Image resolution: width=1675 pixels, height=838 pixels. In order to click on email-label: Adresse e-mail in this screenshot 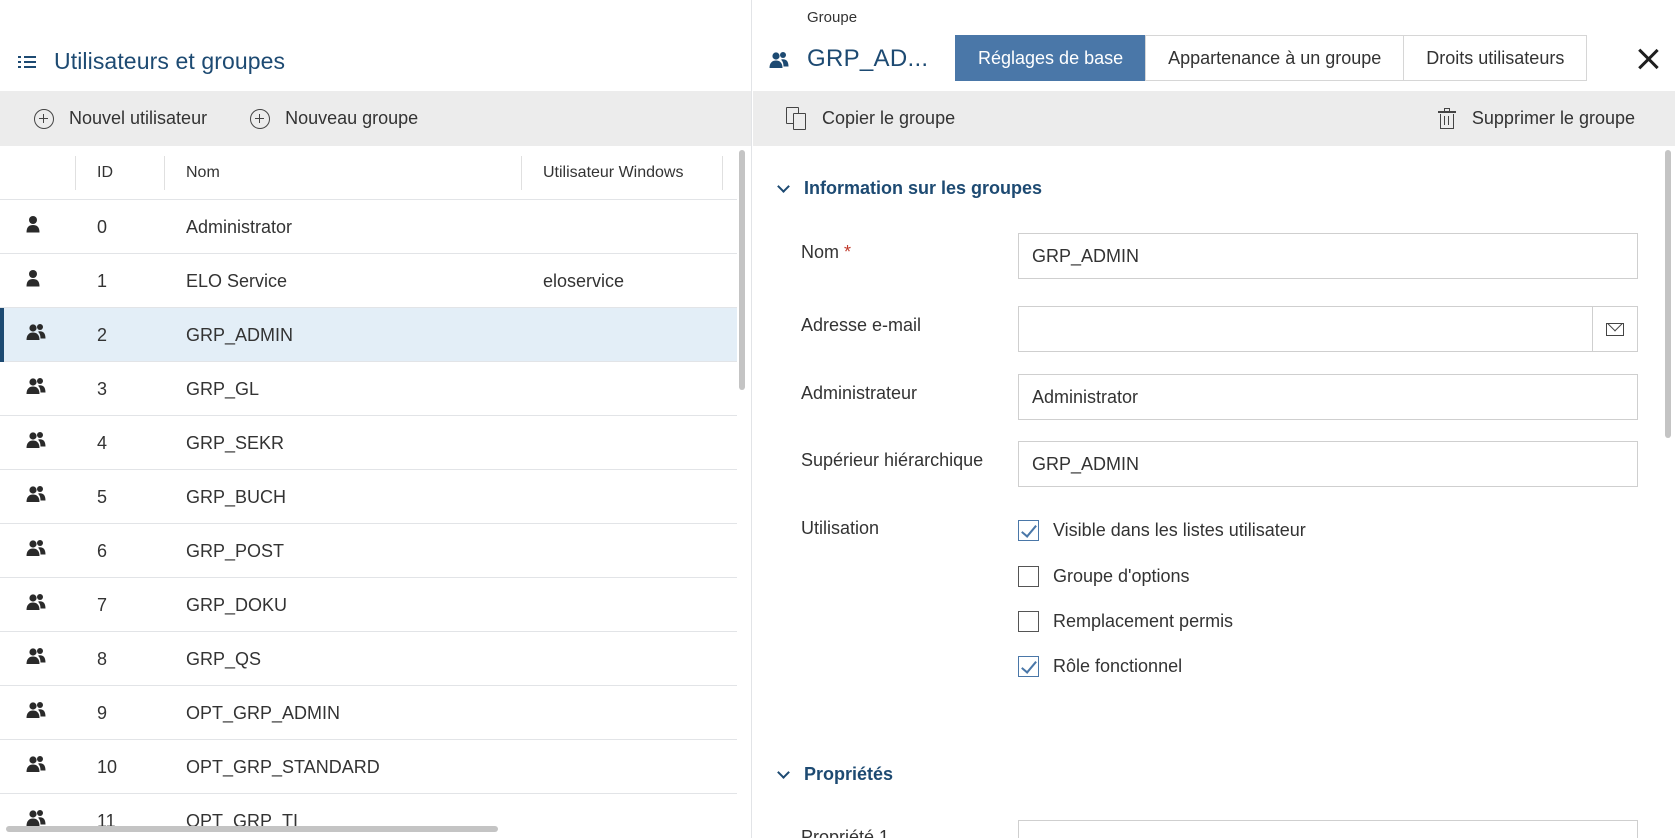, I will do `click(861, 325)`.